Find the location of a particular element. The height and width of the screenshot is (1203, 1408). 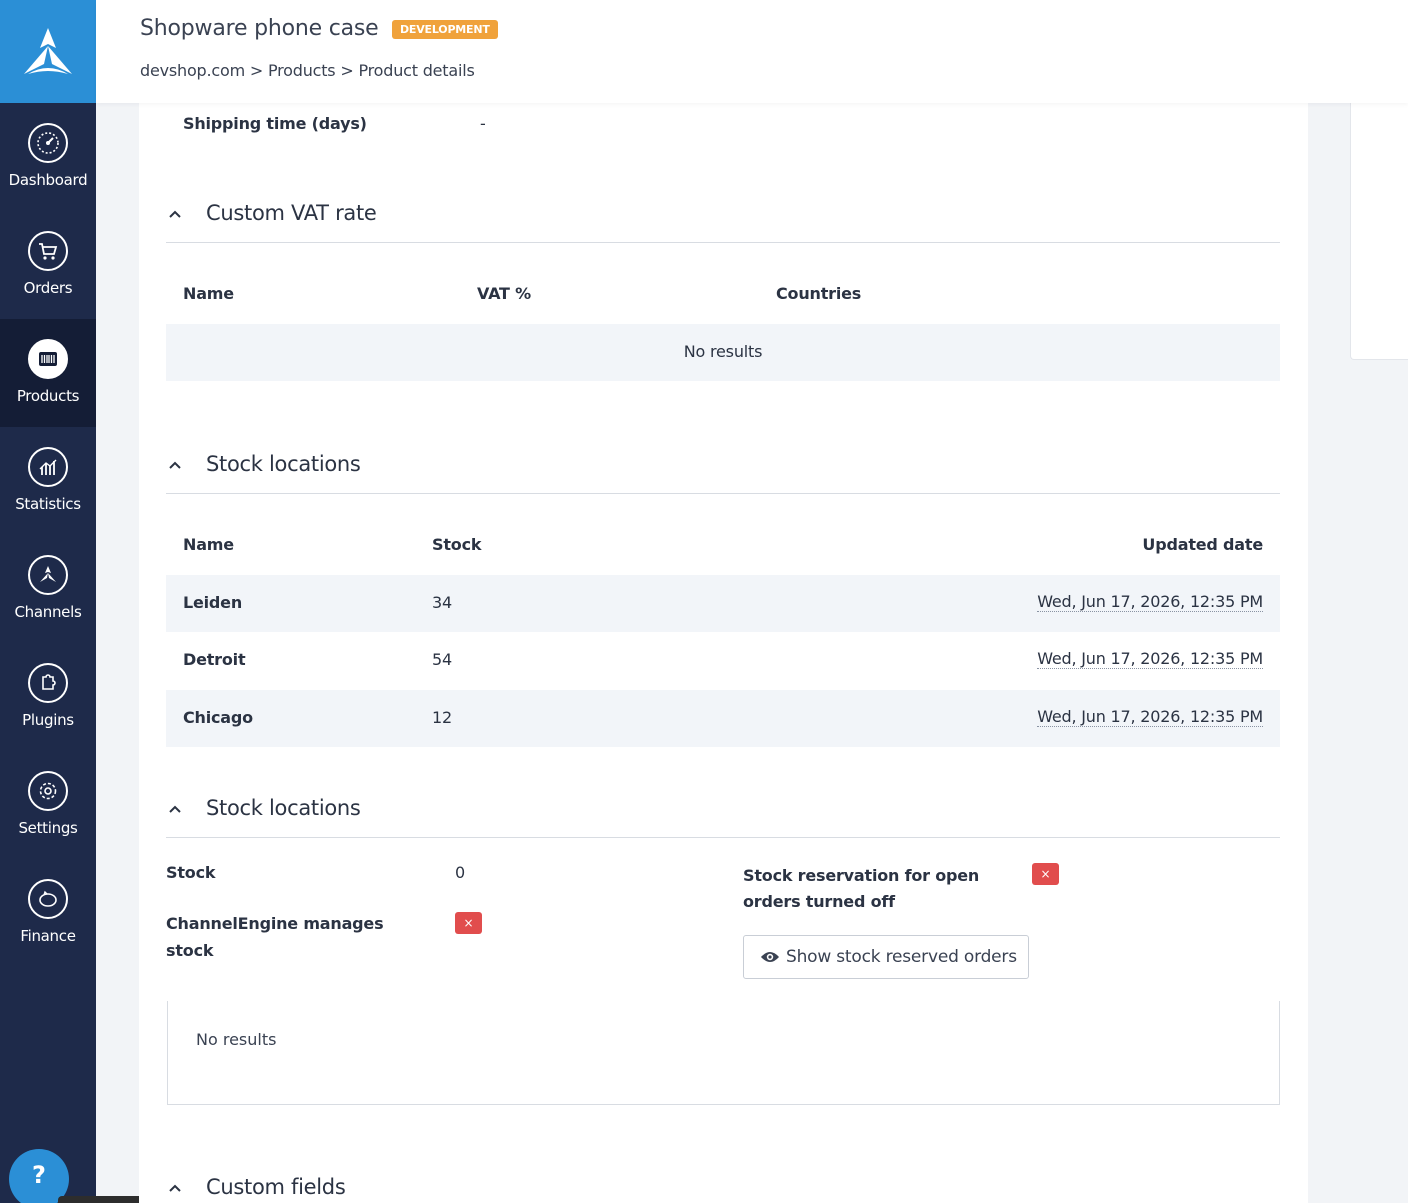

section-title: Custom VAT rate is located at coordinates (291, 213).